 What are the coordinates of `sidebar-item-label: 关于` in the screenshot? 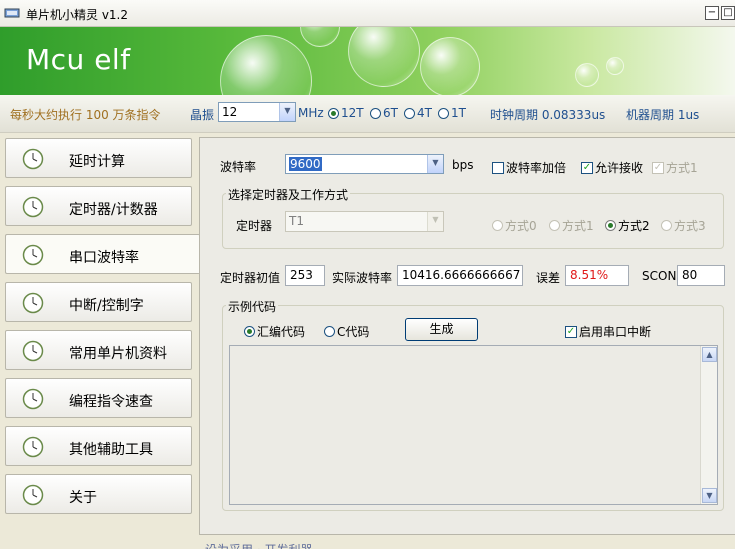 It's located at (83, 498).